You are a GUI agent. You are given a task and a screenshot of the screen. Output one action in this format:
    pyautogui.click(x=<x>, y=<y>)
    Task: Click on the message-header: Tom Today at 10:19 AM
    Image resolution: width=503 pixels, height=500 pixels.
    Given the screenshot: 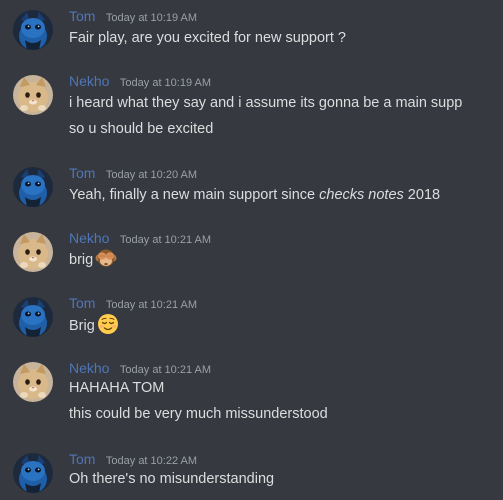 What is the action you would take?
    pyautogui.click(x=133, y=16)
    